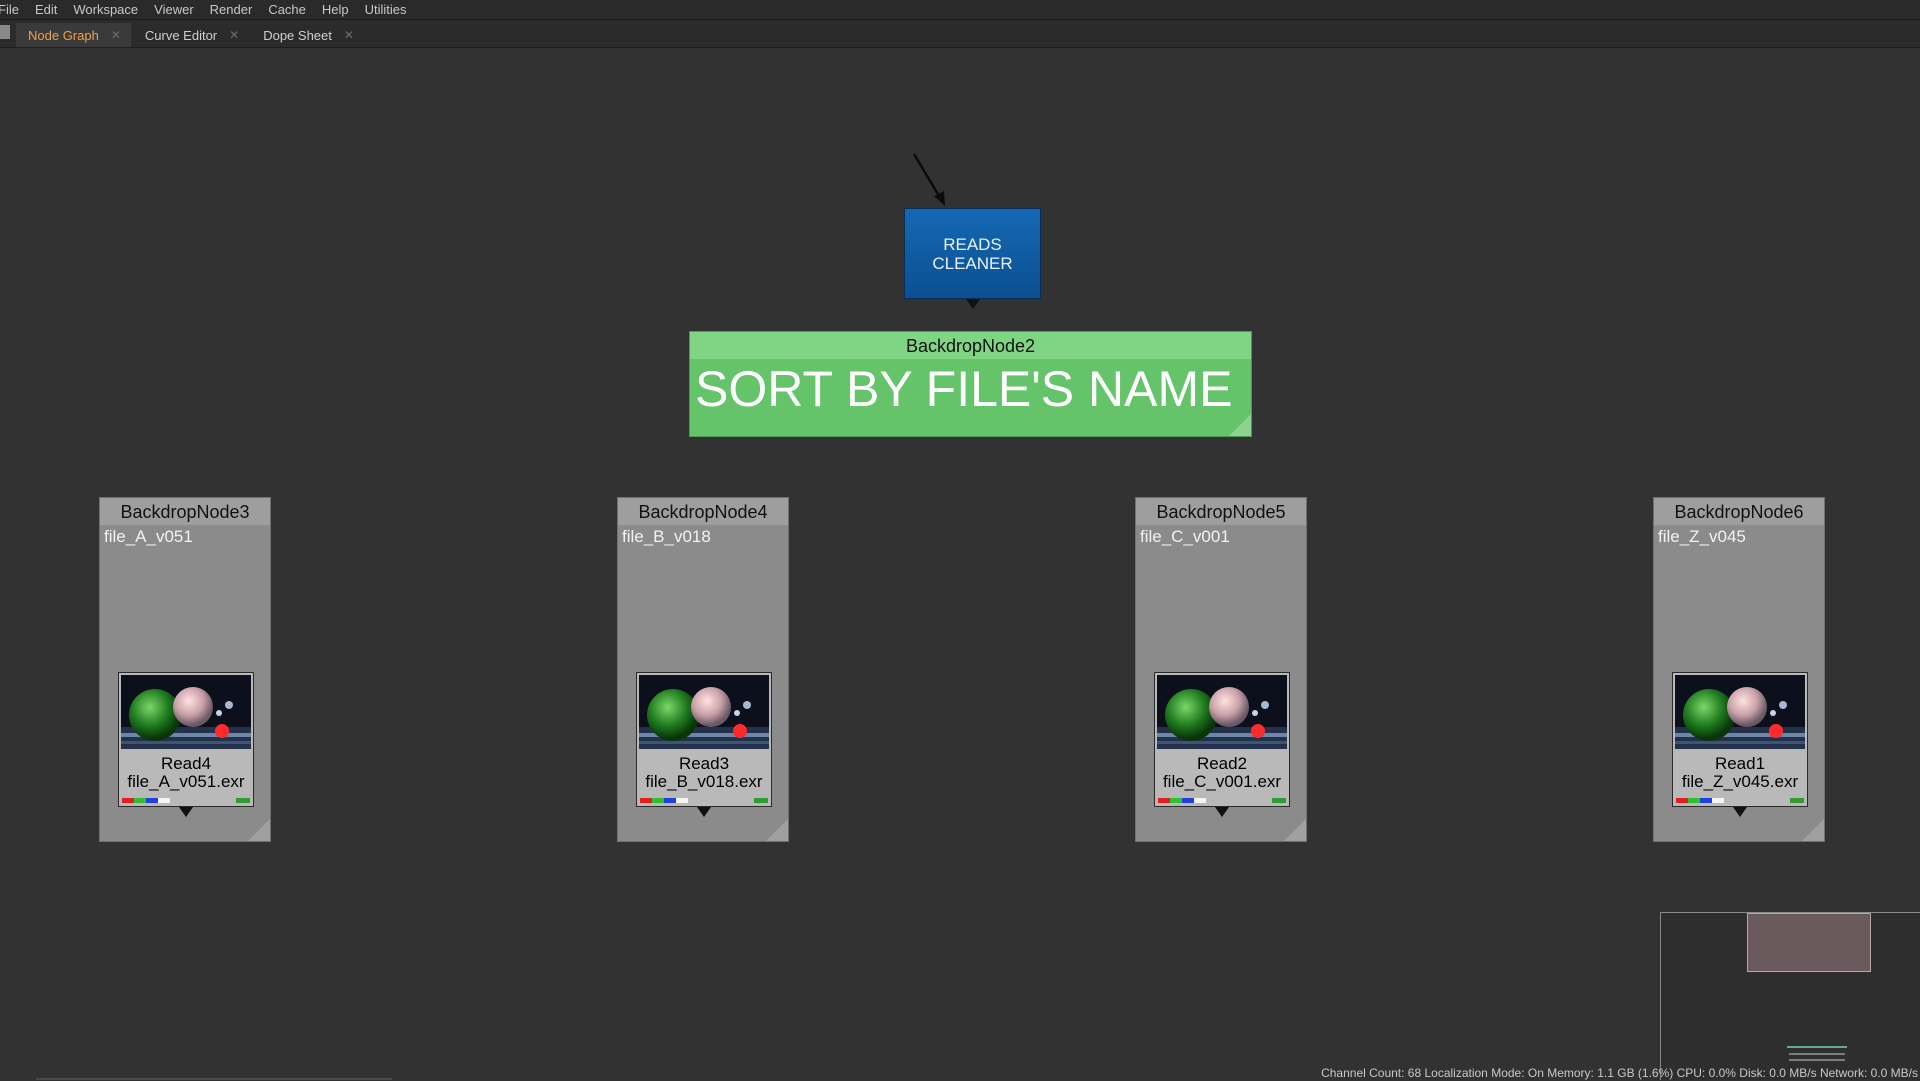  What do you see at coordinates (1739, 511) in the screenshot?
I see `backdrop-title: BackdropNode6` at bounding box center [1739, 511].